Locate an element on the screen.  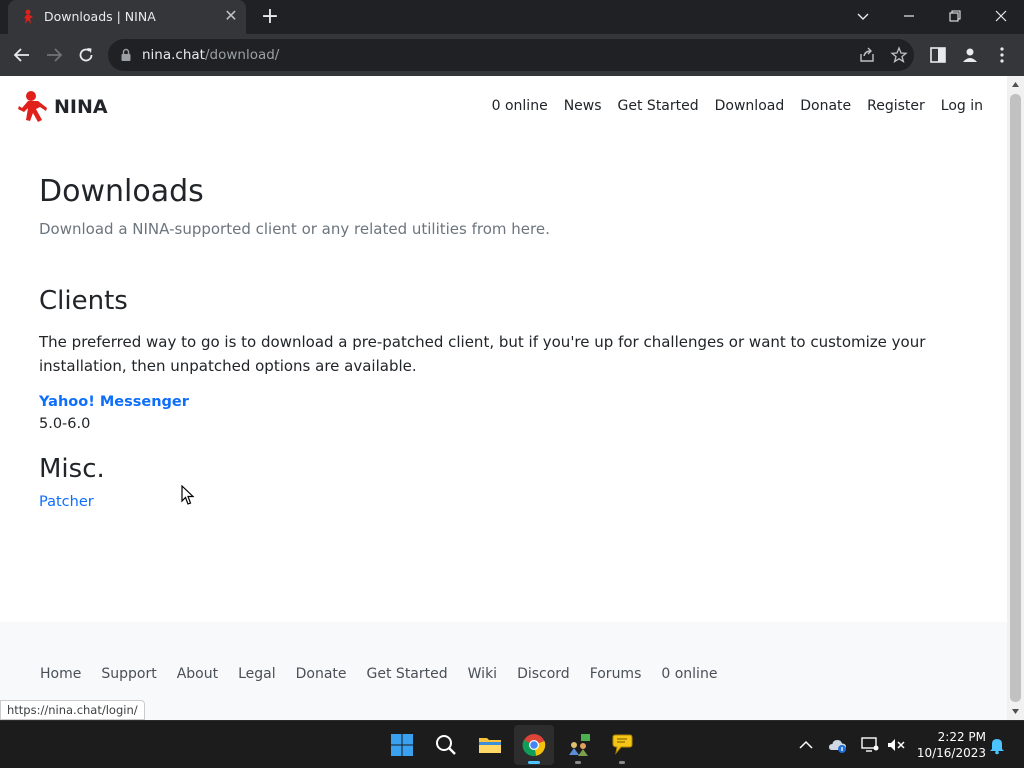
clock-date: 10/16/2023 is located at coordinates (951, 753).